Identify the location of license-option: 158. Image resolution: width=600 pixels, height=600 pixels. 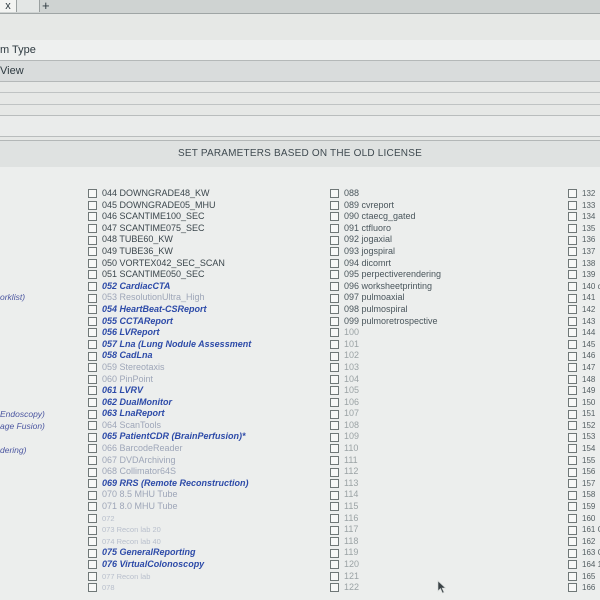
(584, 495).